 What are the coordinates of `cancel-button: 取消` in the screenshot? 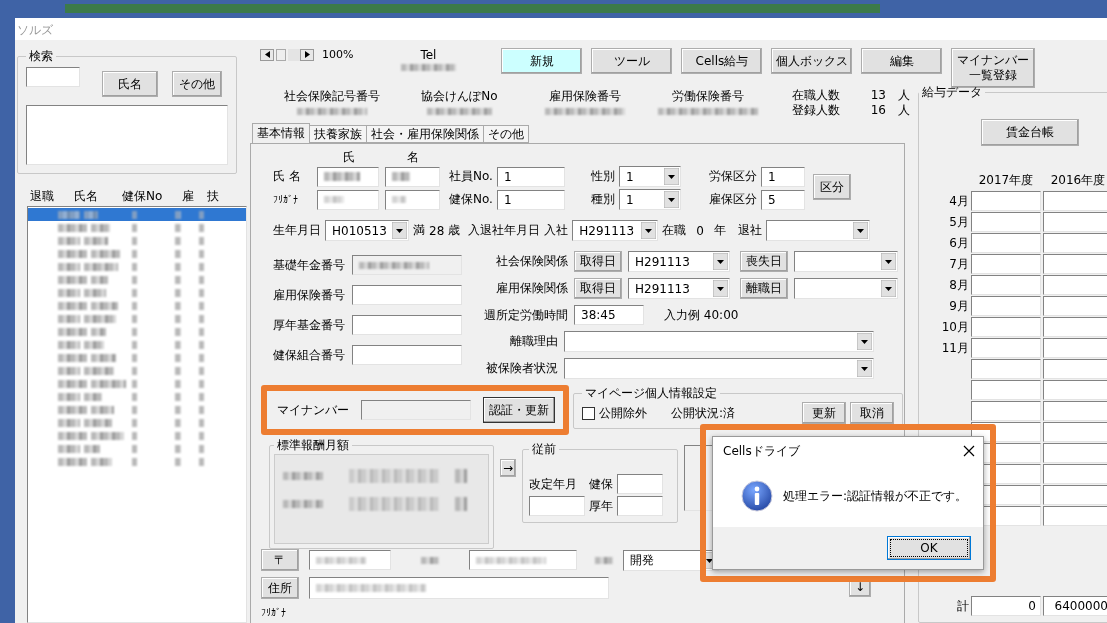 It's located at (872, 413).